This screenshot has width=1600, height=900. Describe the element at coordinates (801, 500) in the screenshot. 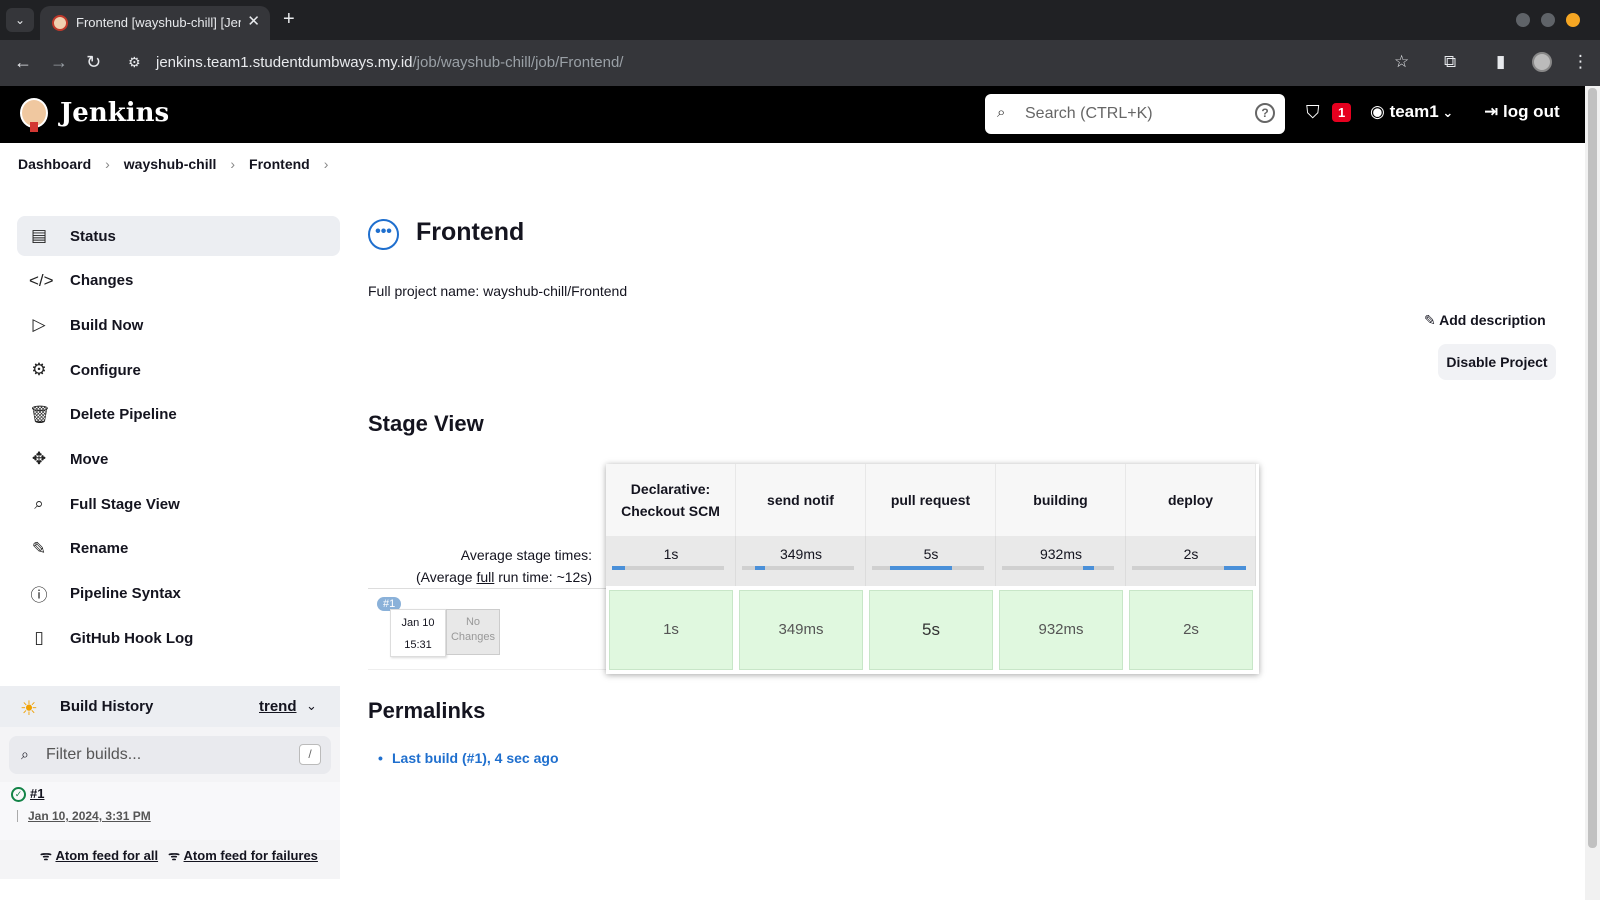

I see `stage-header: send notif` at that location.